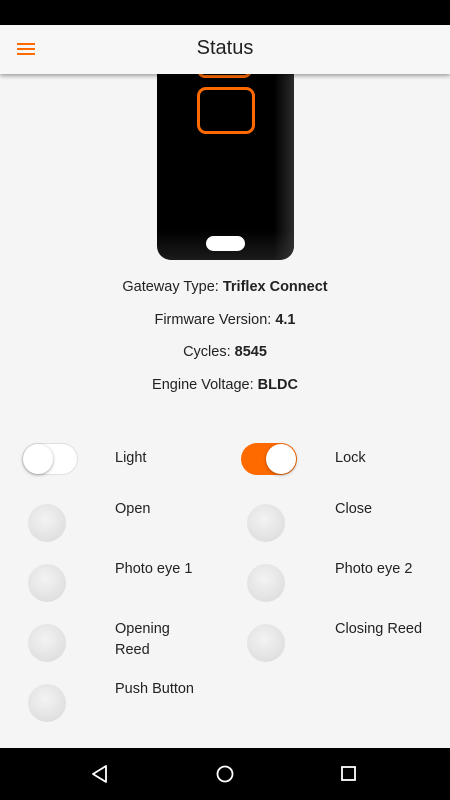 The height and width of the screenshot is (800, 450). I want to click on firmware-version-value: 4.1, so click(285, 320).